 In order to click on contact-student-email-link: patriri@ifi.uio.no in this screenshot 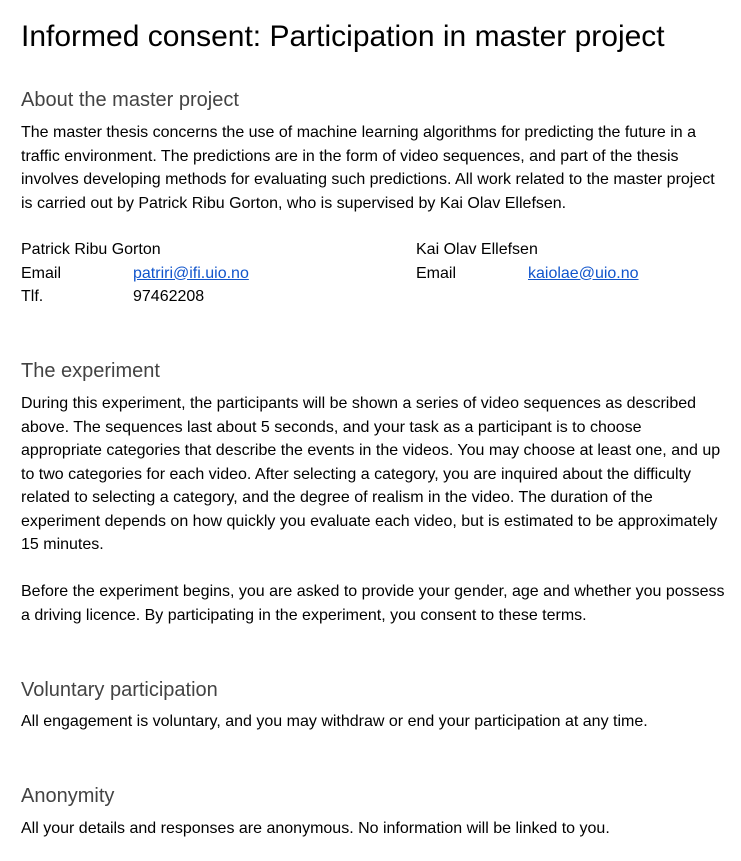, I will do `click(191, 274)`.